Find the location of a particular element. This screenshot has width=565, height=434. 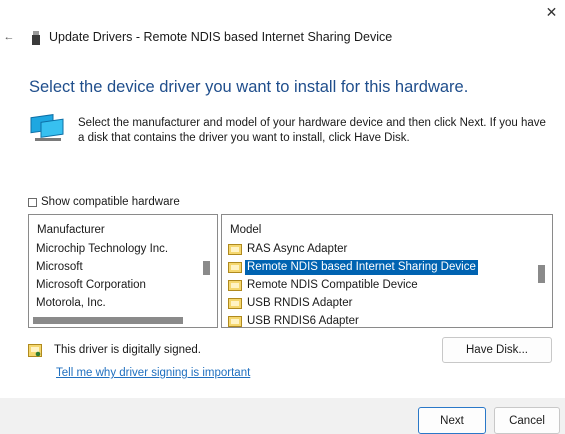

list-item: Microsoft Corporation is located at coordinates (123, 285).